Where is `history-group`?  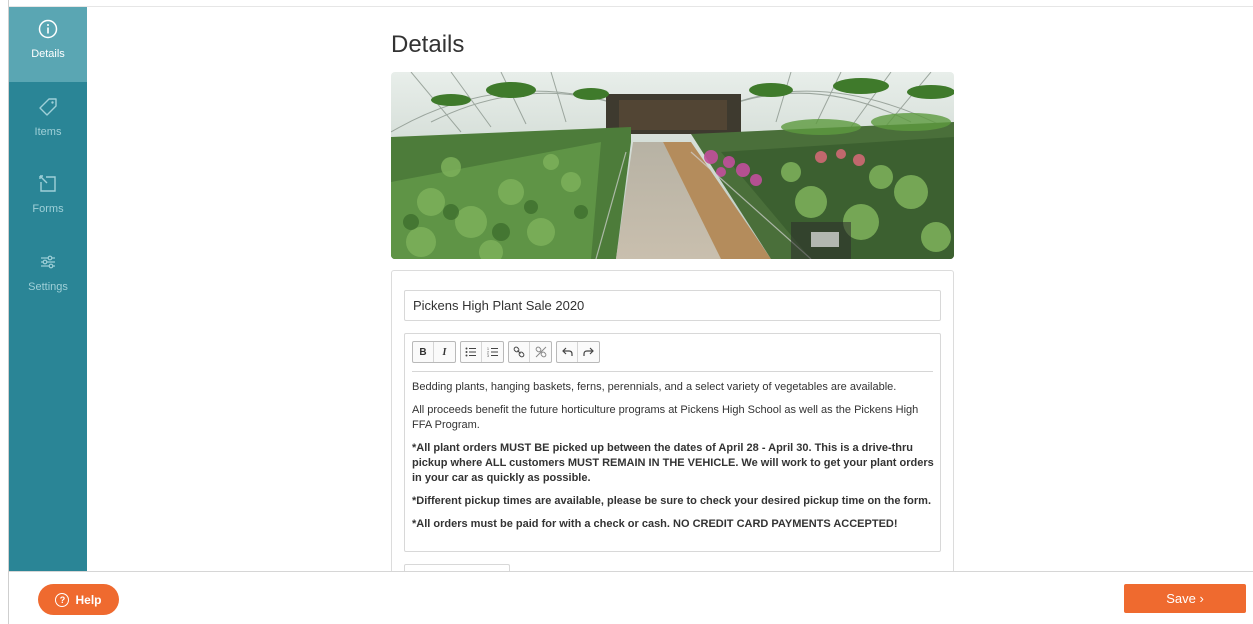 history-group is located at coordinates (578, 352).